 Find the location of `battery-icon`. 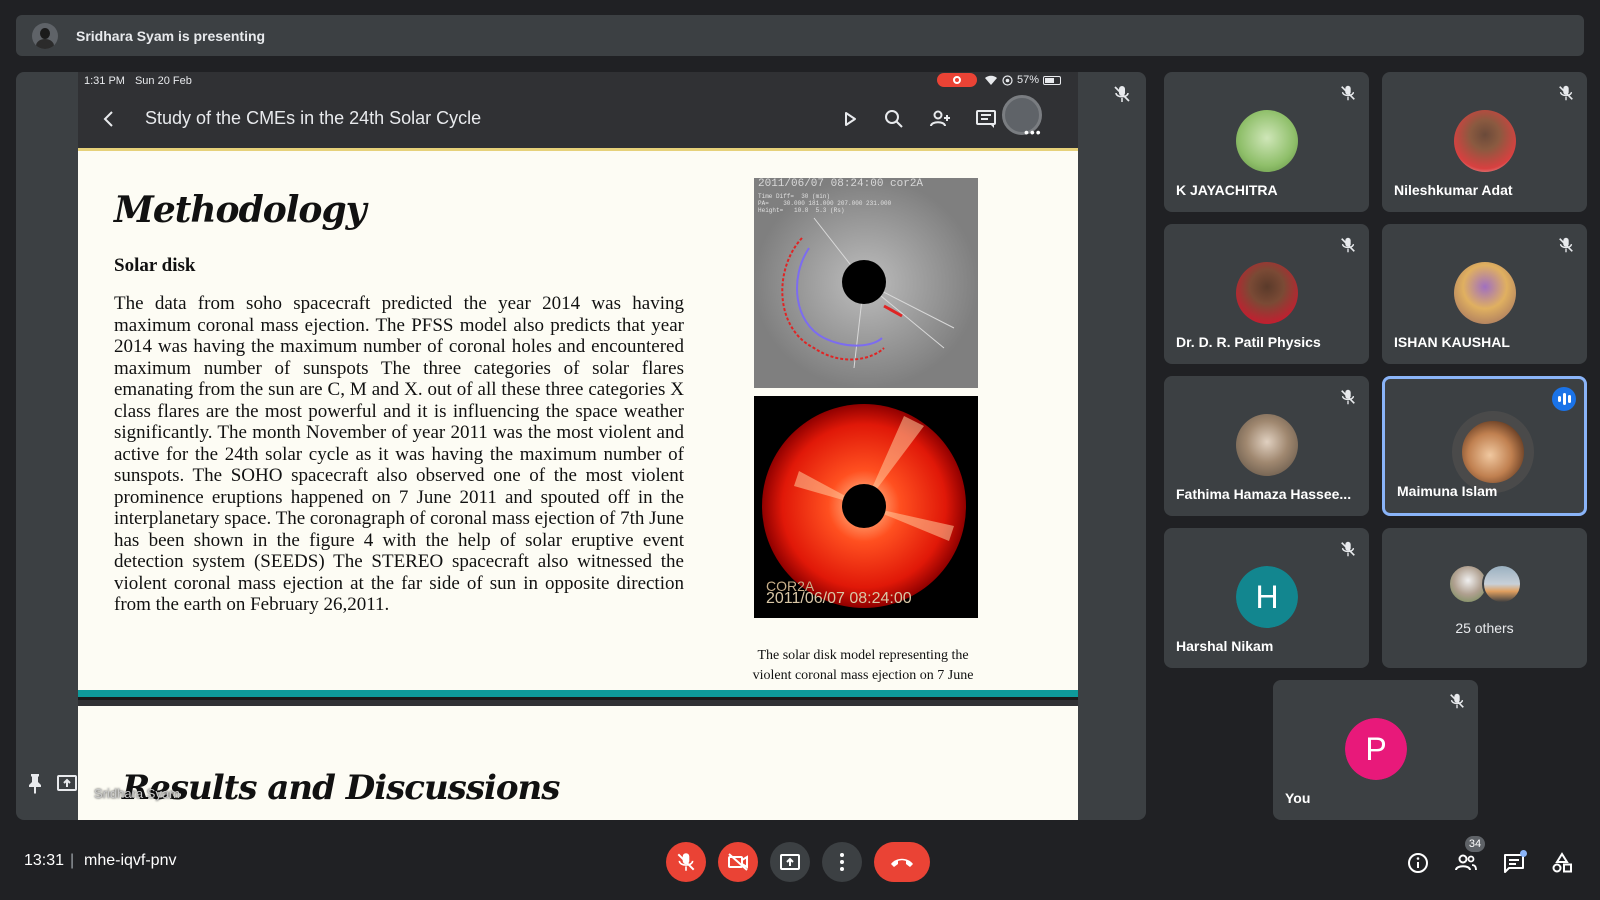

battery-icon is located at coordinates (1052, 80).